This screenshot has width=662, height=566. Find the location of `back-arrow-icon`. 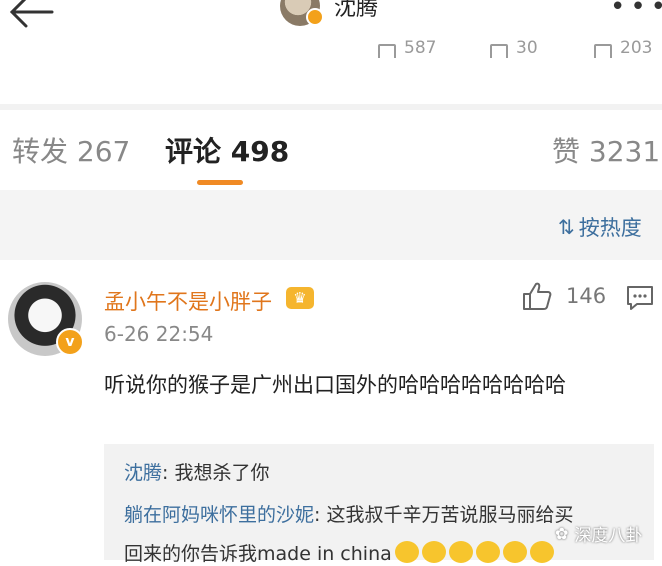

back-arrow-icon is located at coordinates (31, 15).